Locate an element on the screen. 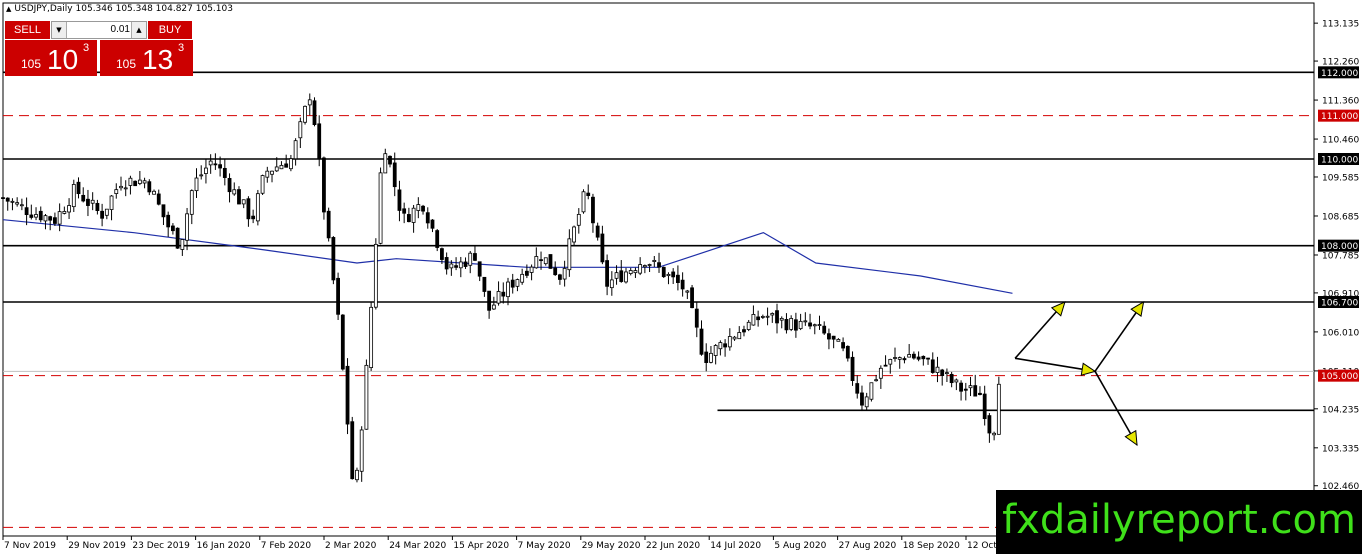  lot-size-input: 0.01 is located at coordinates (99, 30).